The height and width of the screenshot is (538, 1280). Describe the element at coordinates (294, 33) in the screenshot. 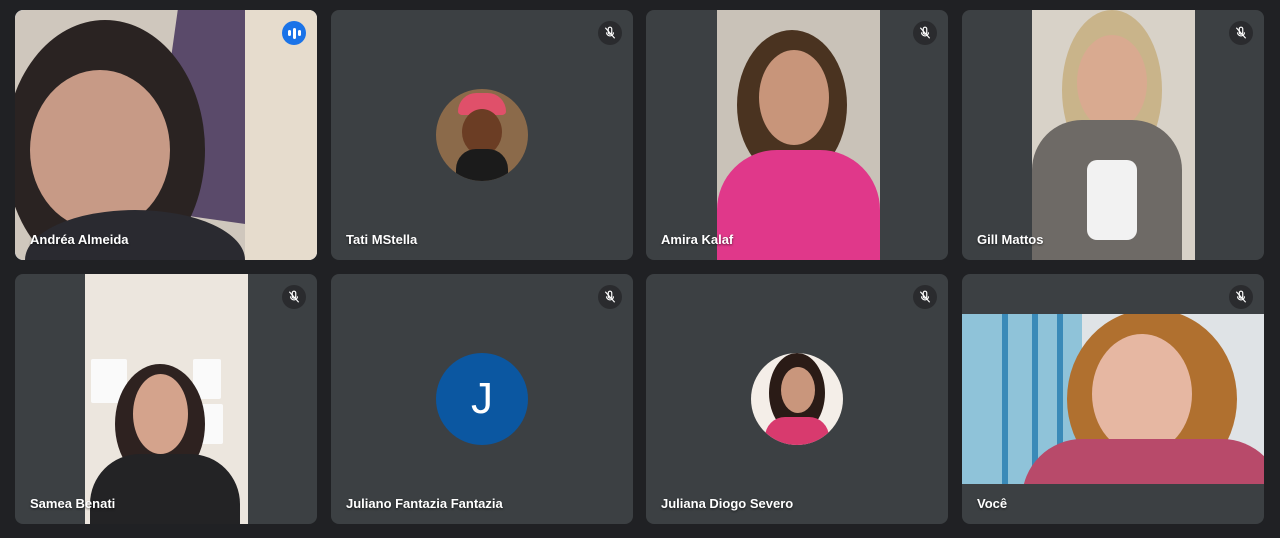

I see `audio-level-icon` at that location.